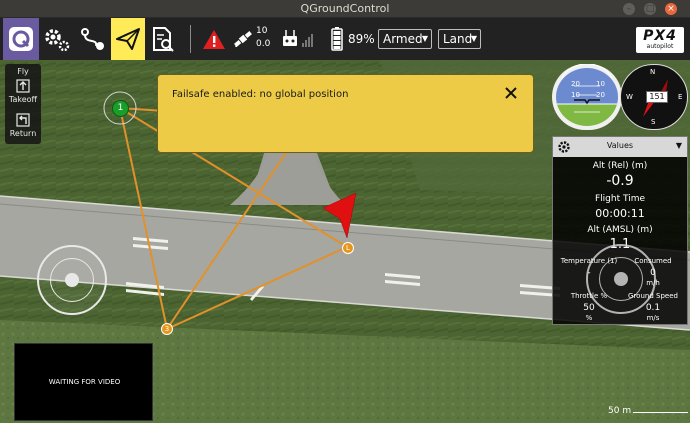 This screenshot has height=423, width=690. I want to click on warning-triangle-icon, so click(214, 39).